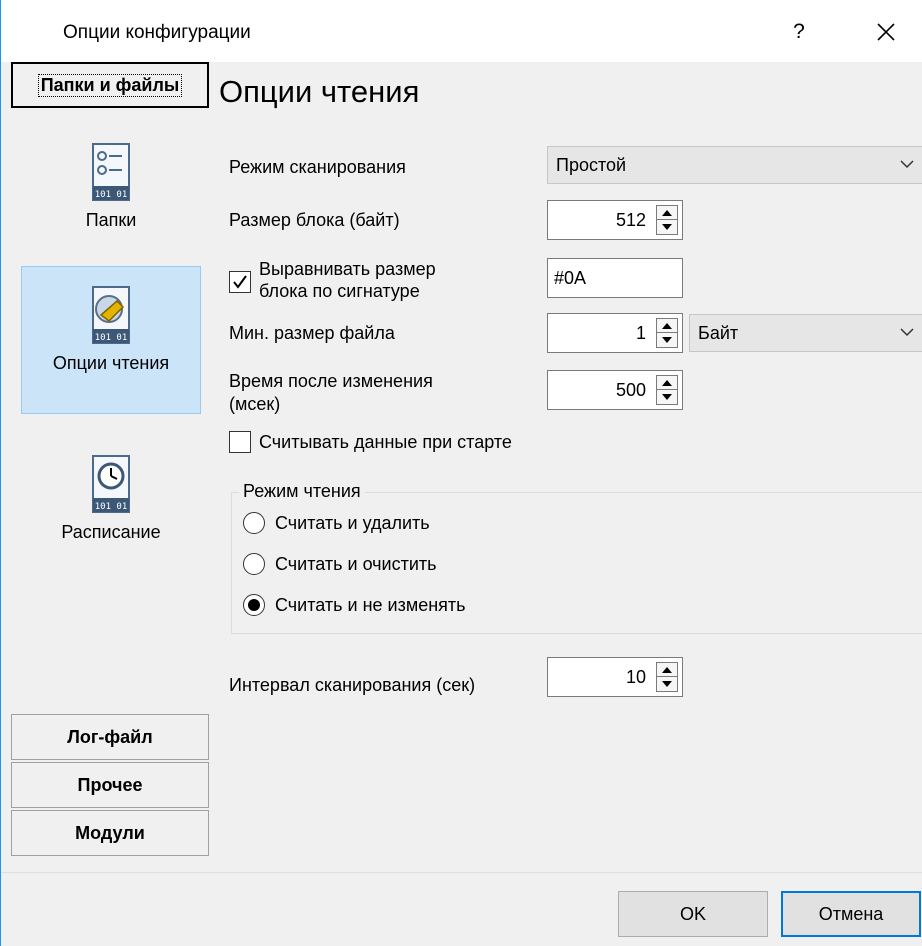  Describe the element at coordinates (630, 390) in the screenshot. I see `time-after-change-value: 500` at that location.